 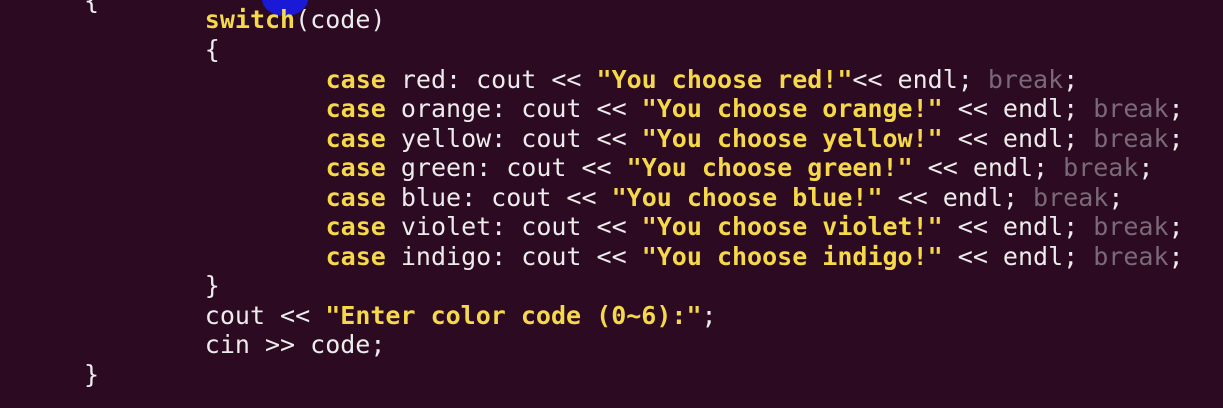 What do you see at coordinates (513, 108) in the screenshot?
I see `code-token: orange: cout <<` at bounding box center [513, 108].